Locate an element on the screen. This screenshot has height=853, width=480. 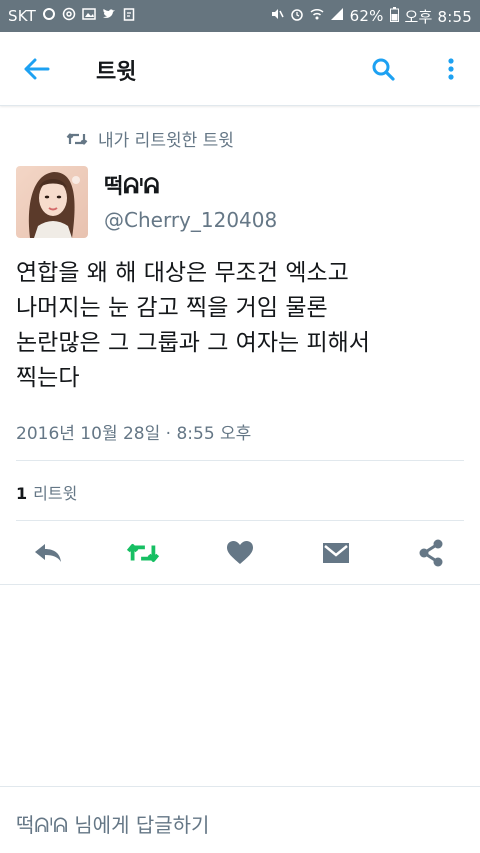
tweet-text-line: 연합을 왜 해 대상은 무조건 엑소고 is located at coordinates (182, 273).